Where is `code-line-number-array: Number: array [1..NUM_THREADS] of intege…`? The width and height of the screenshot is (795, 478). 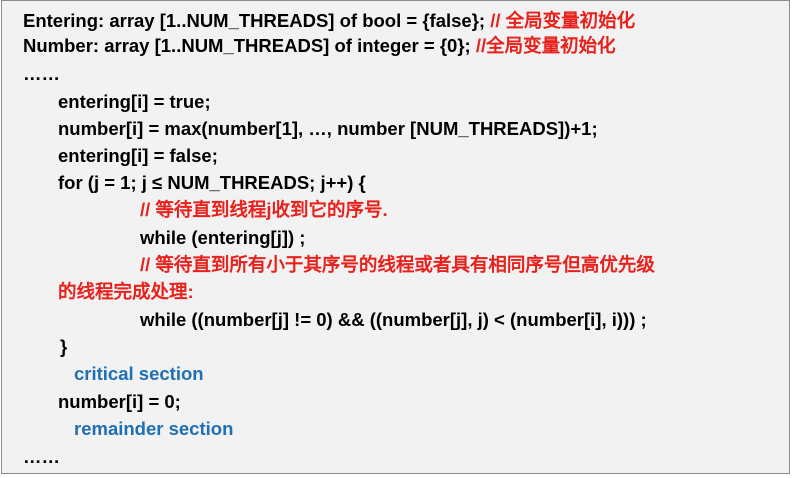 code-line-number-array: Number: array [1..NUM_THREADS] of intege… is located at coordinates (319, 46).